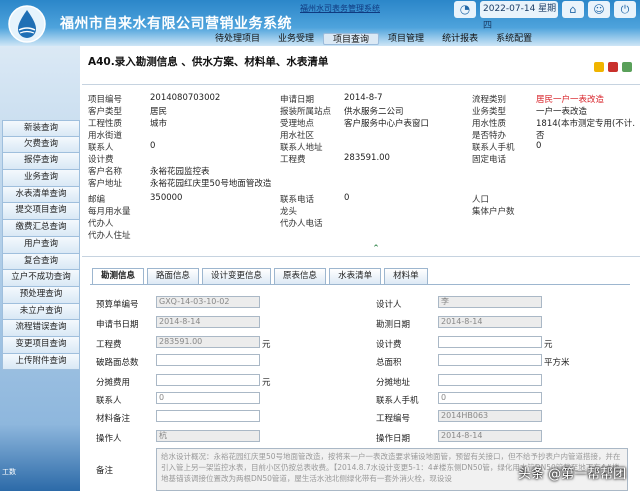  Describe the element at coordinates (406, 39) in the screenshot. I see `nav-project-manage: 项目管理` at that location.